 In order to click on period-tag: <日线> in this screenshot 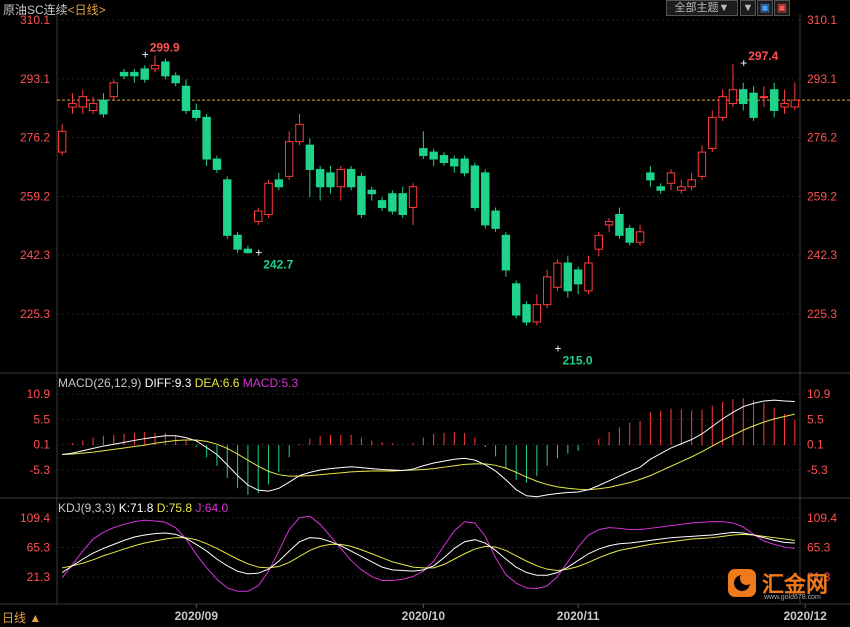, I will do `click(87, 10)`.